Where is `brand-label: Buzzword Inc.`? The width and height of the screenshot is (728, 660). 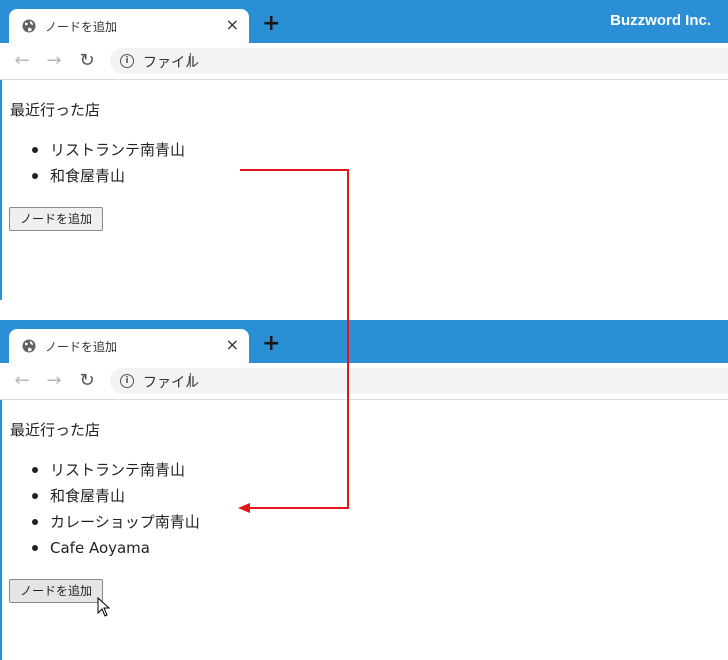 brand-label: Buzzword Inc. is located at coordinates (660, 20).